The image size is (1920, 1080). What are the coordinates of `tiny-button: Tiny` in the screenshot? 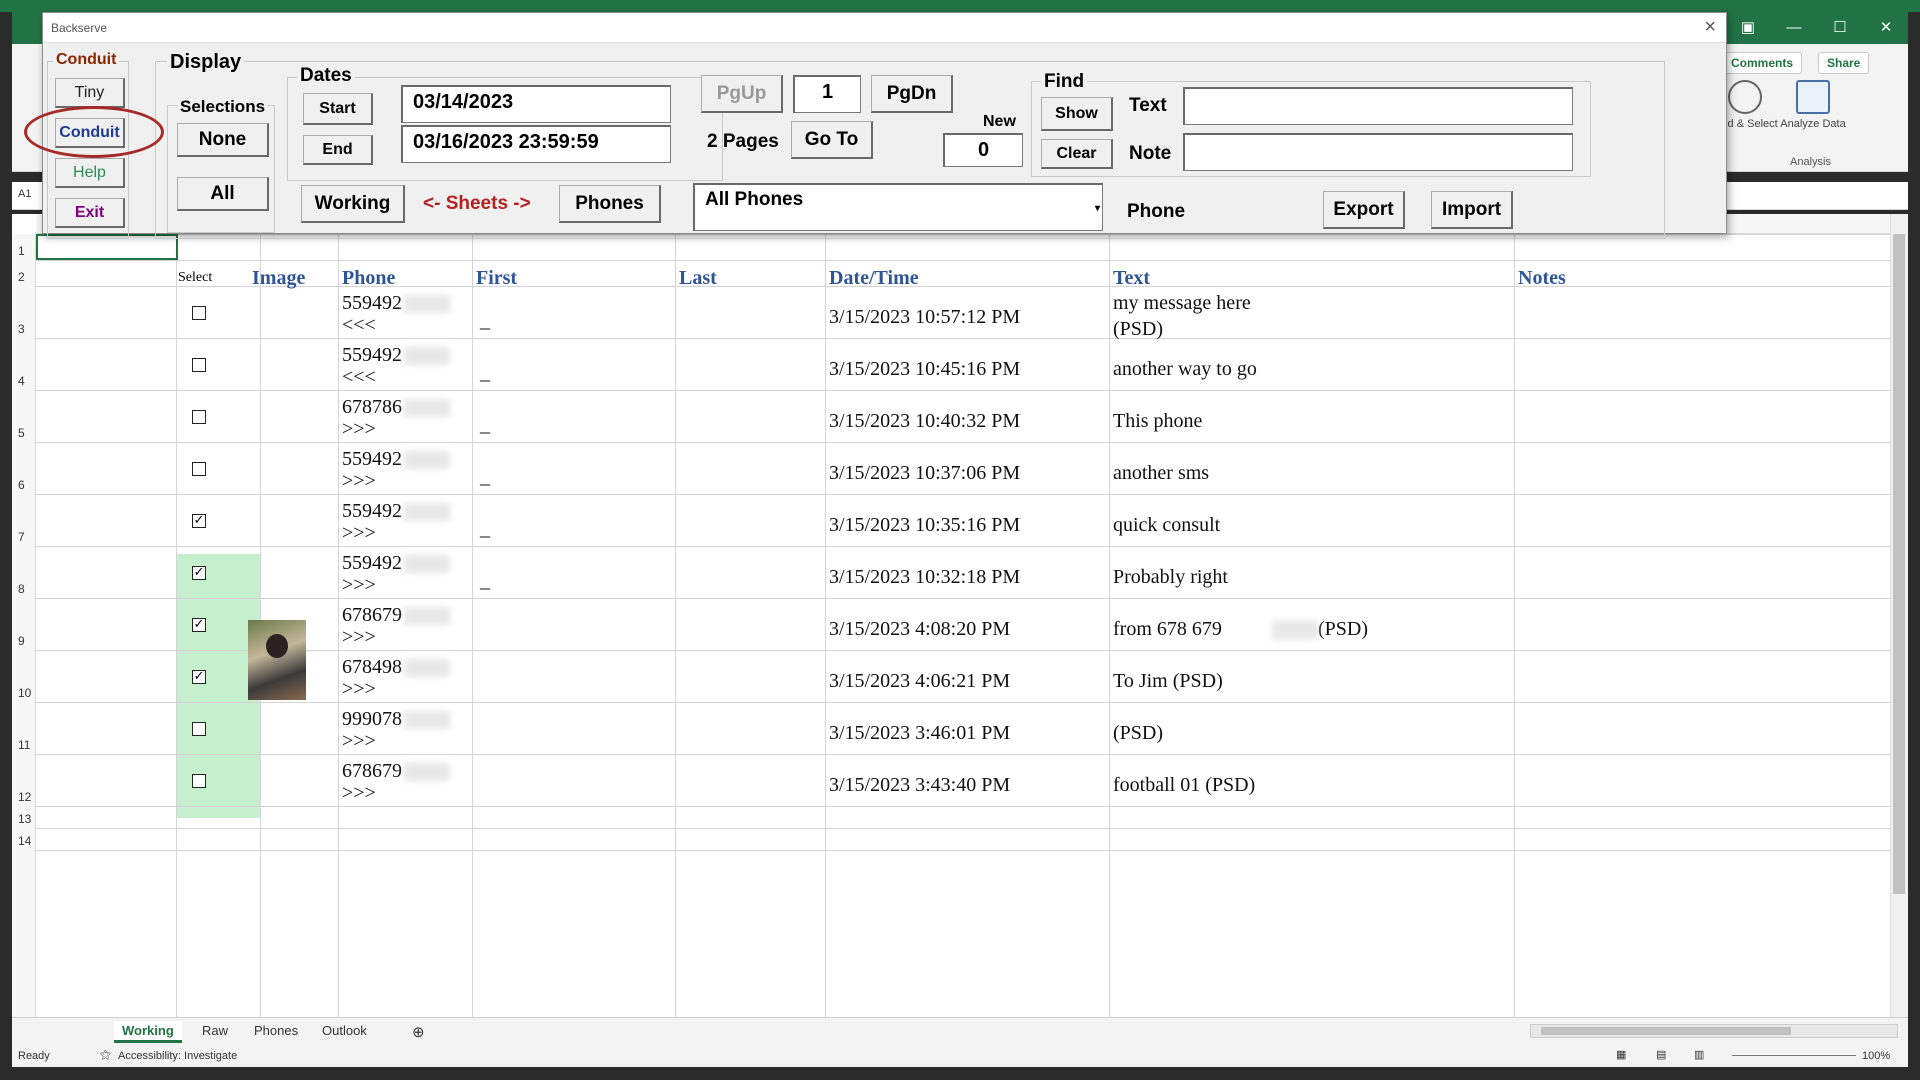 It's located at (90, 93).